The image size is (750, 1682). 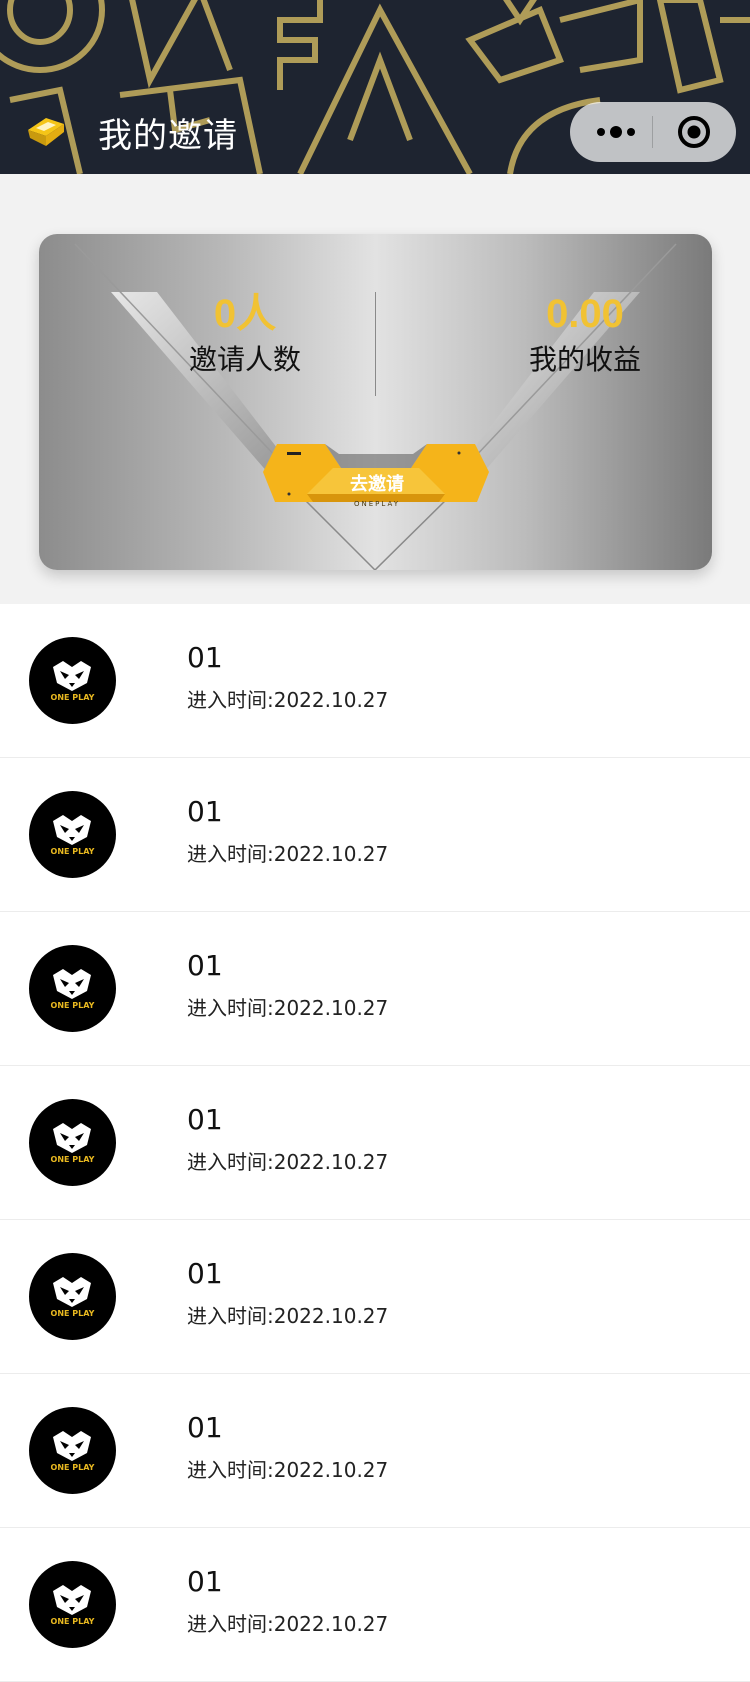 I want to click on invite-button-label: 去邀请, so click(x=377, y=485).